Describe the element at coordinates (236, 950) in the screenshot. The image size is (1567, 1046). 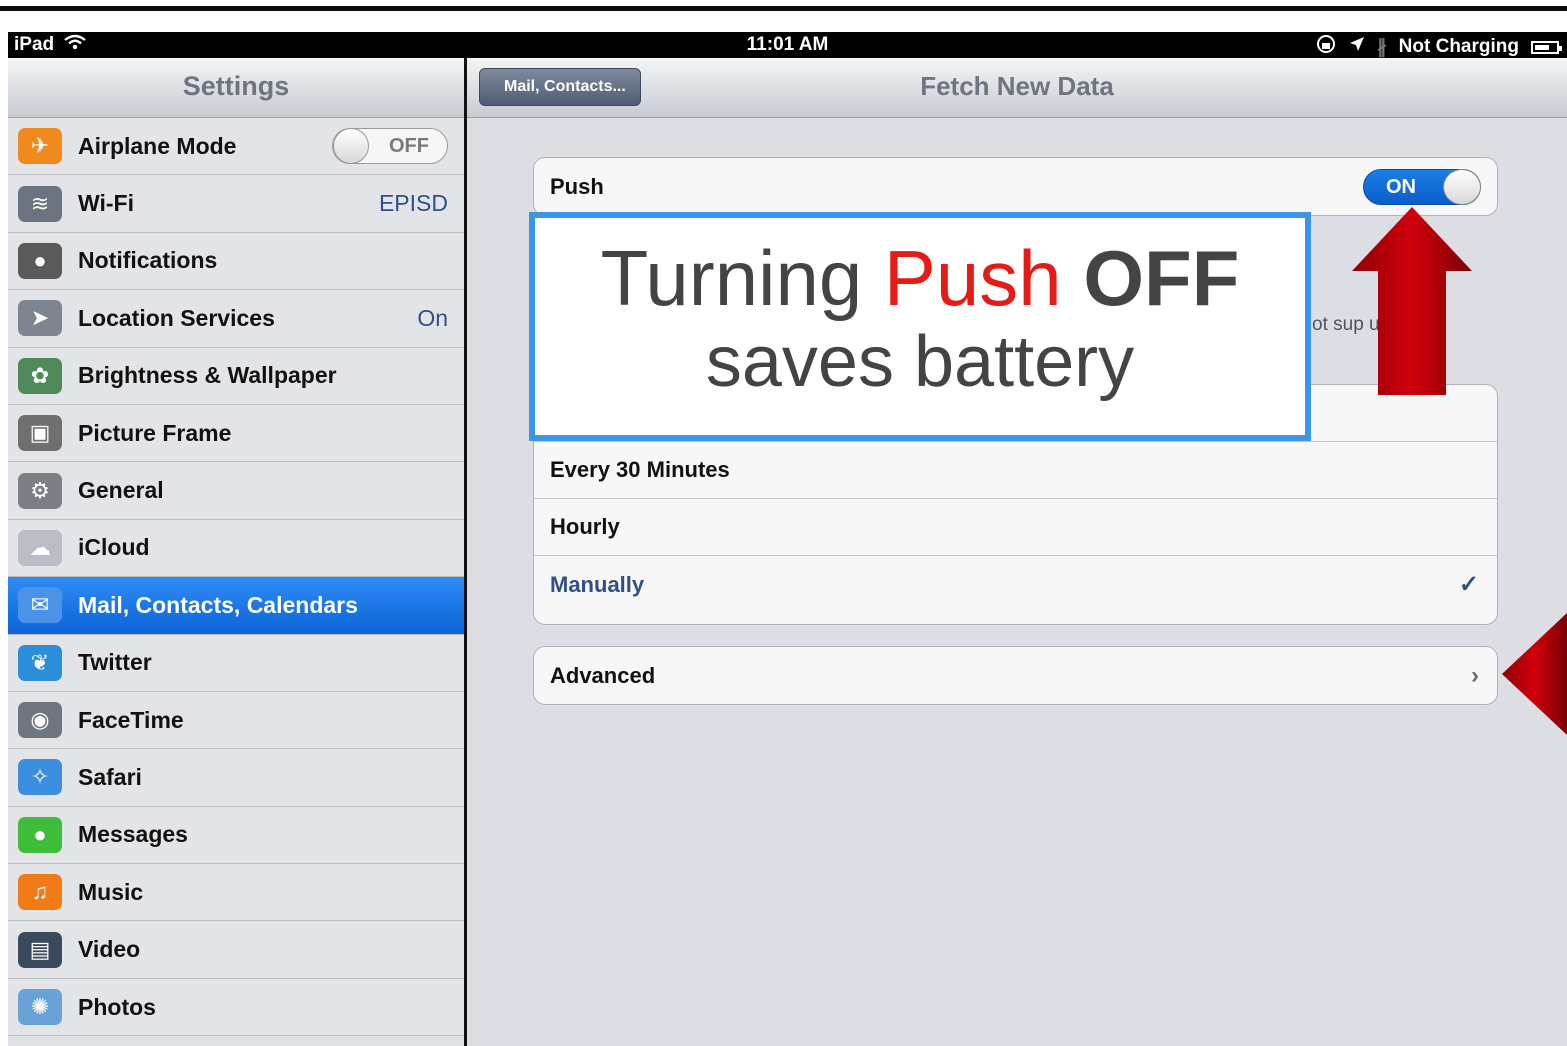
I see `settings-item-video: ▤ Video` at that location.